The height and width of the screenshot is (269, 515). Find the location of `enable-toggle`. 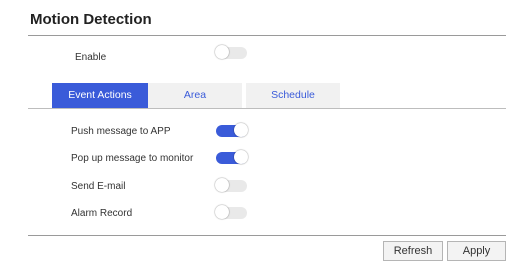

enable-toggle is located at coordinates (231, 52).